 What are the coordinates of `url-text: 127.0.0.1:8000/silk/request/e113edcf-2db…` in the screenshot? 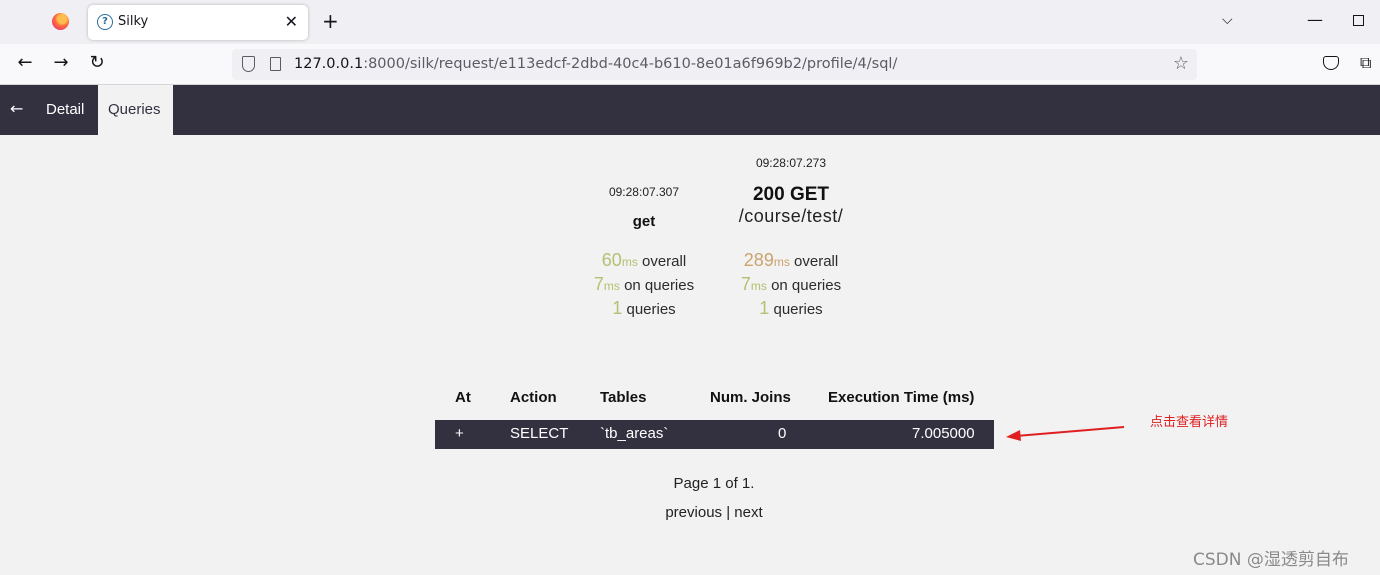 It's located at (595, 64).